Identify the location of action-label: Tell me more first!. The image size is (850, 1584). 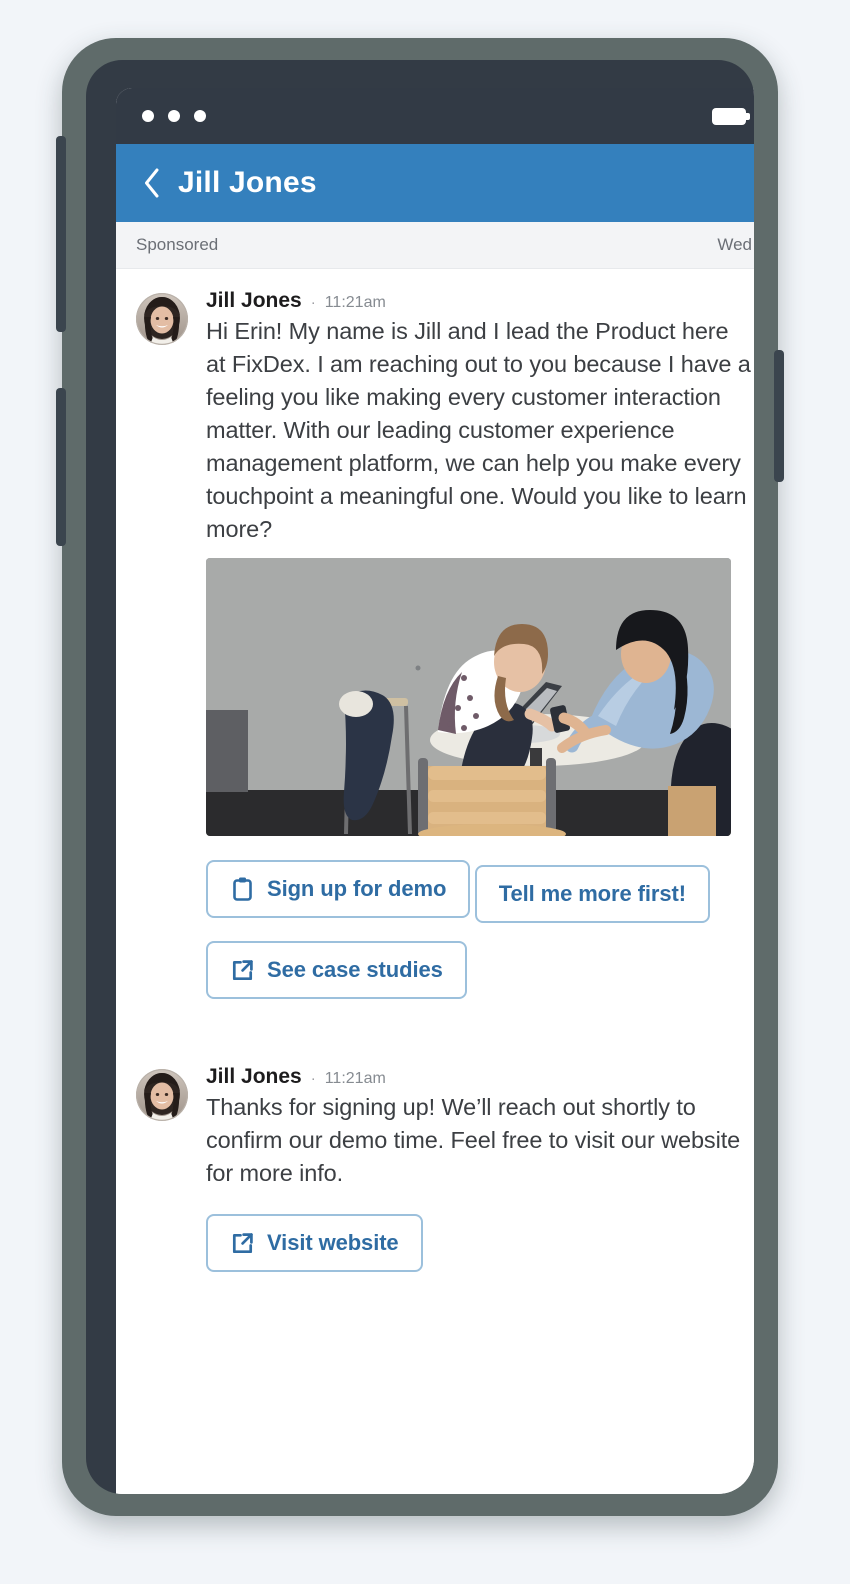
(592, 893).